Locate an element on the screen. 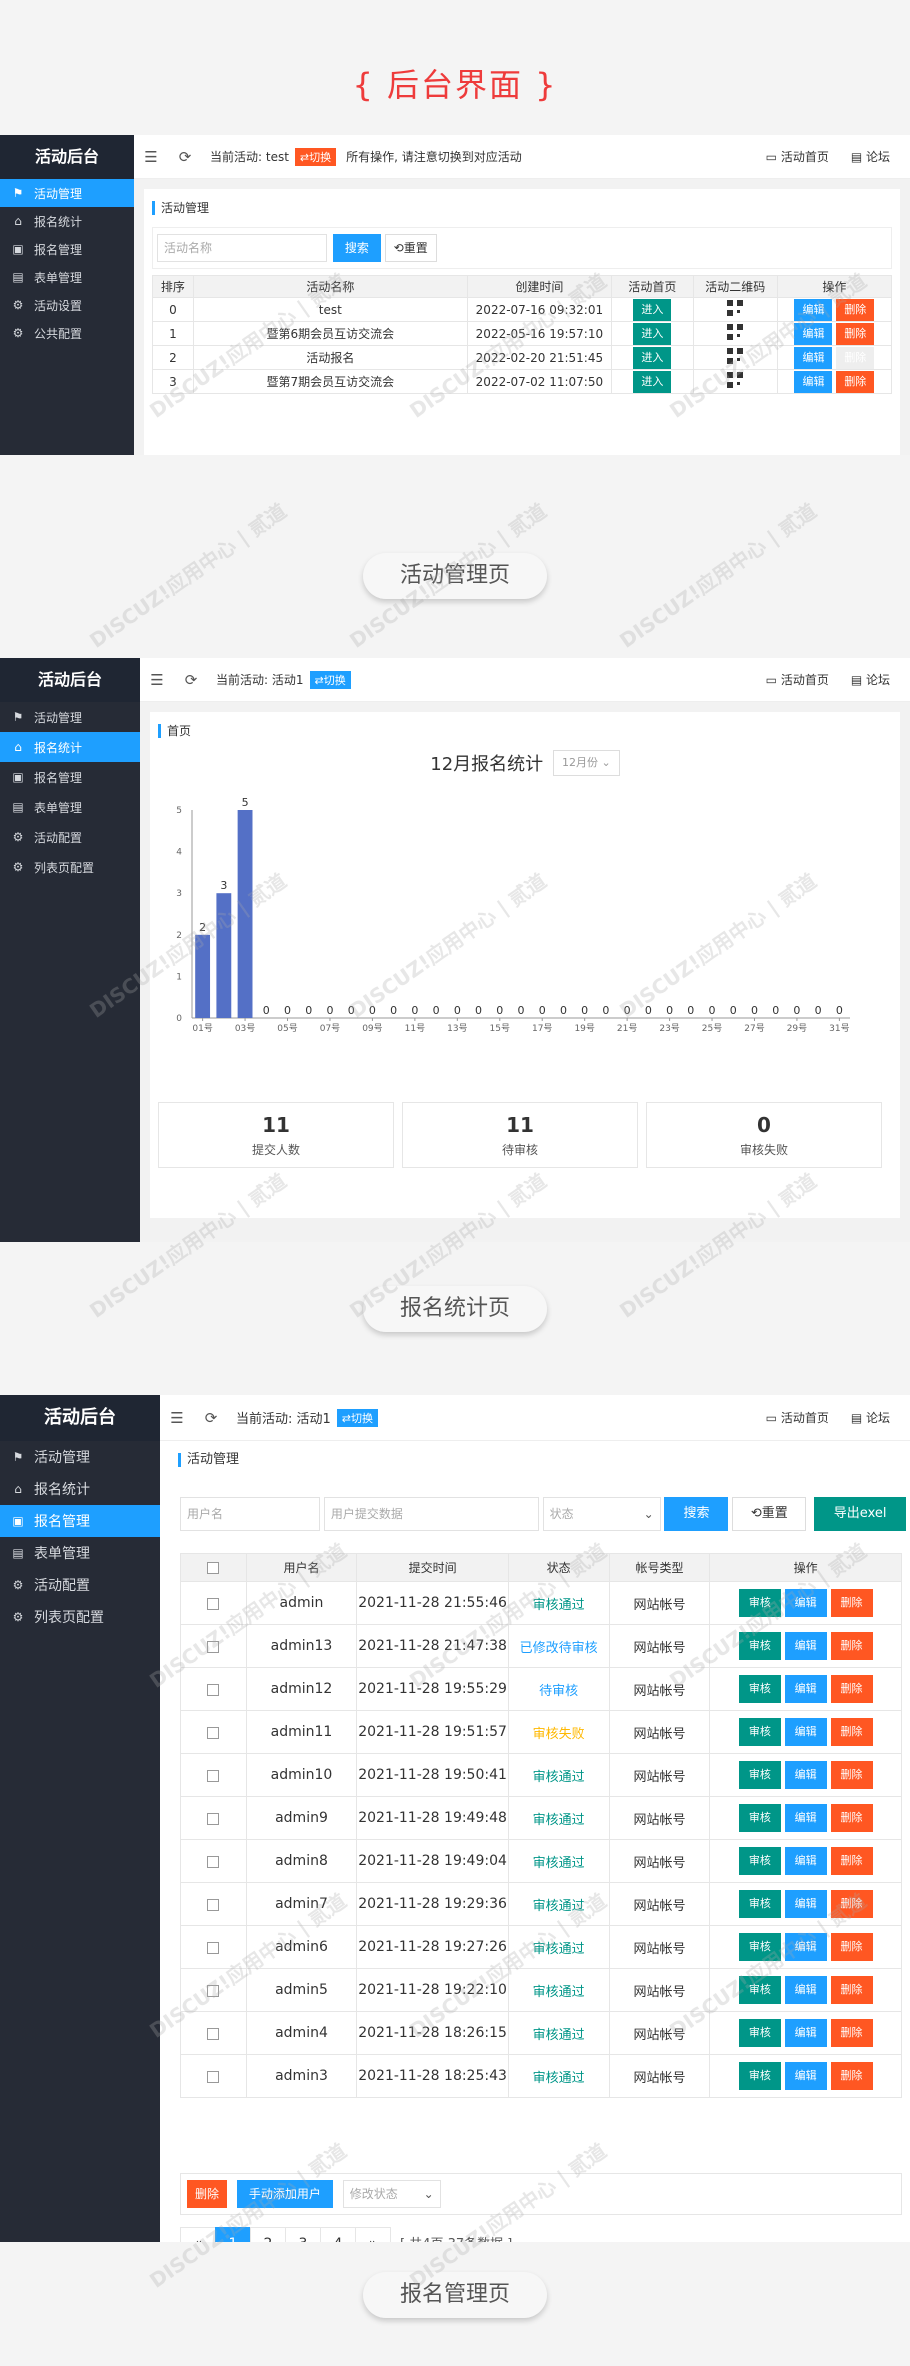 This screenshot has height=2366, width=910. page-button: 3 is located at coordinates (303, 2234).